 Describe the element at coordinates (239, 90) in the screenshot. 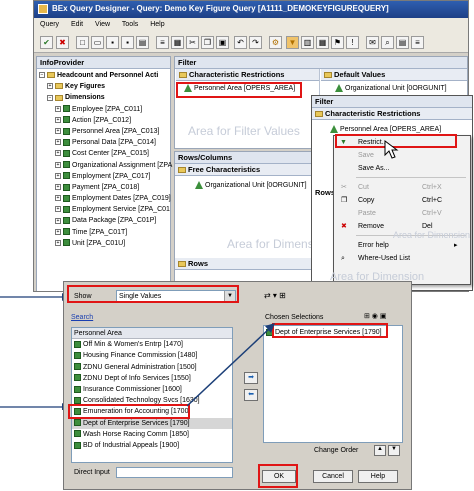

I see `highlight-restriction-item` at that location.